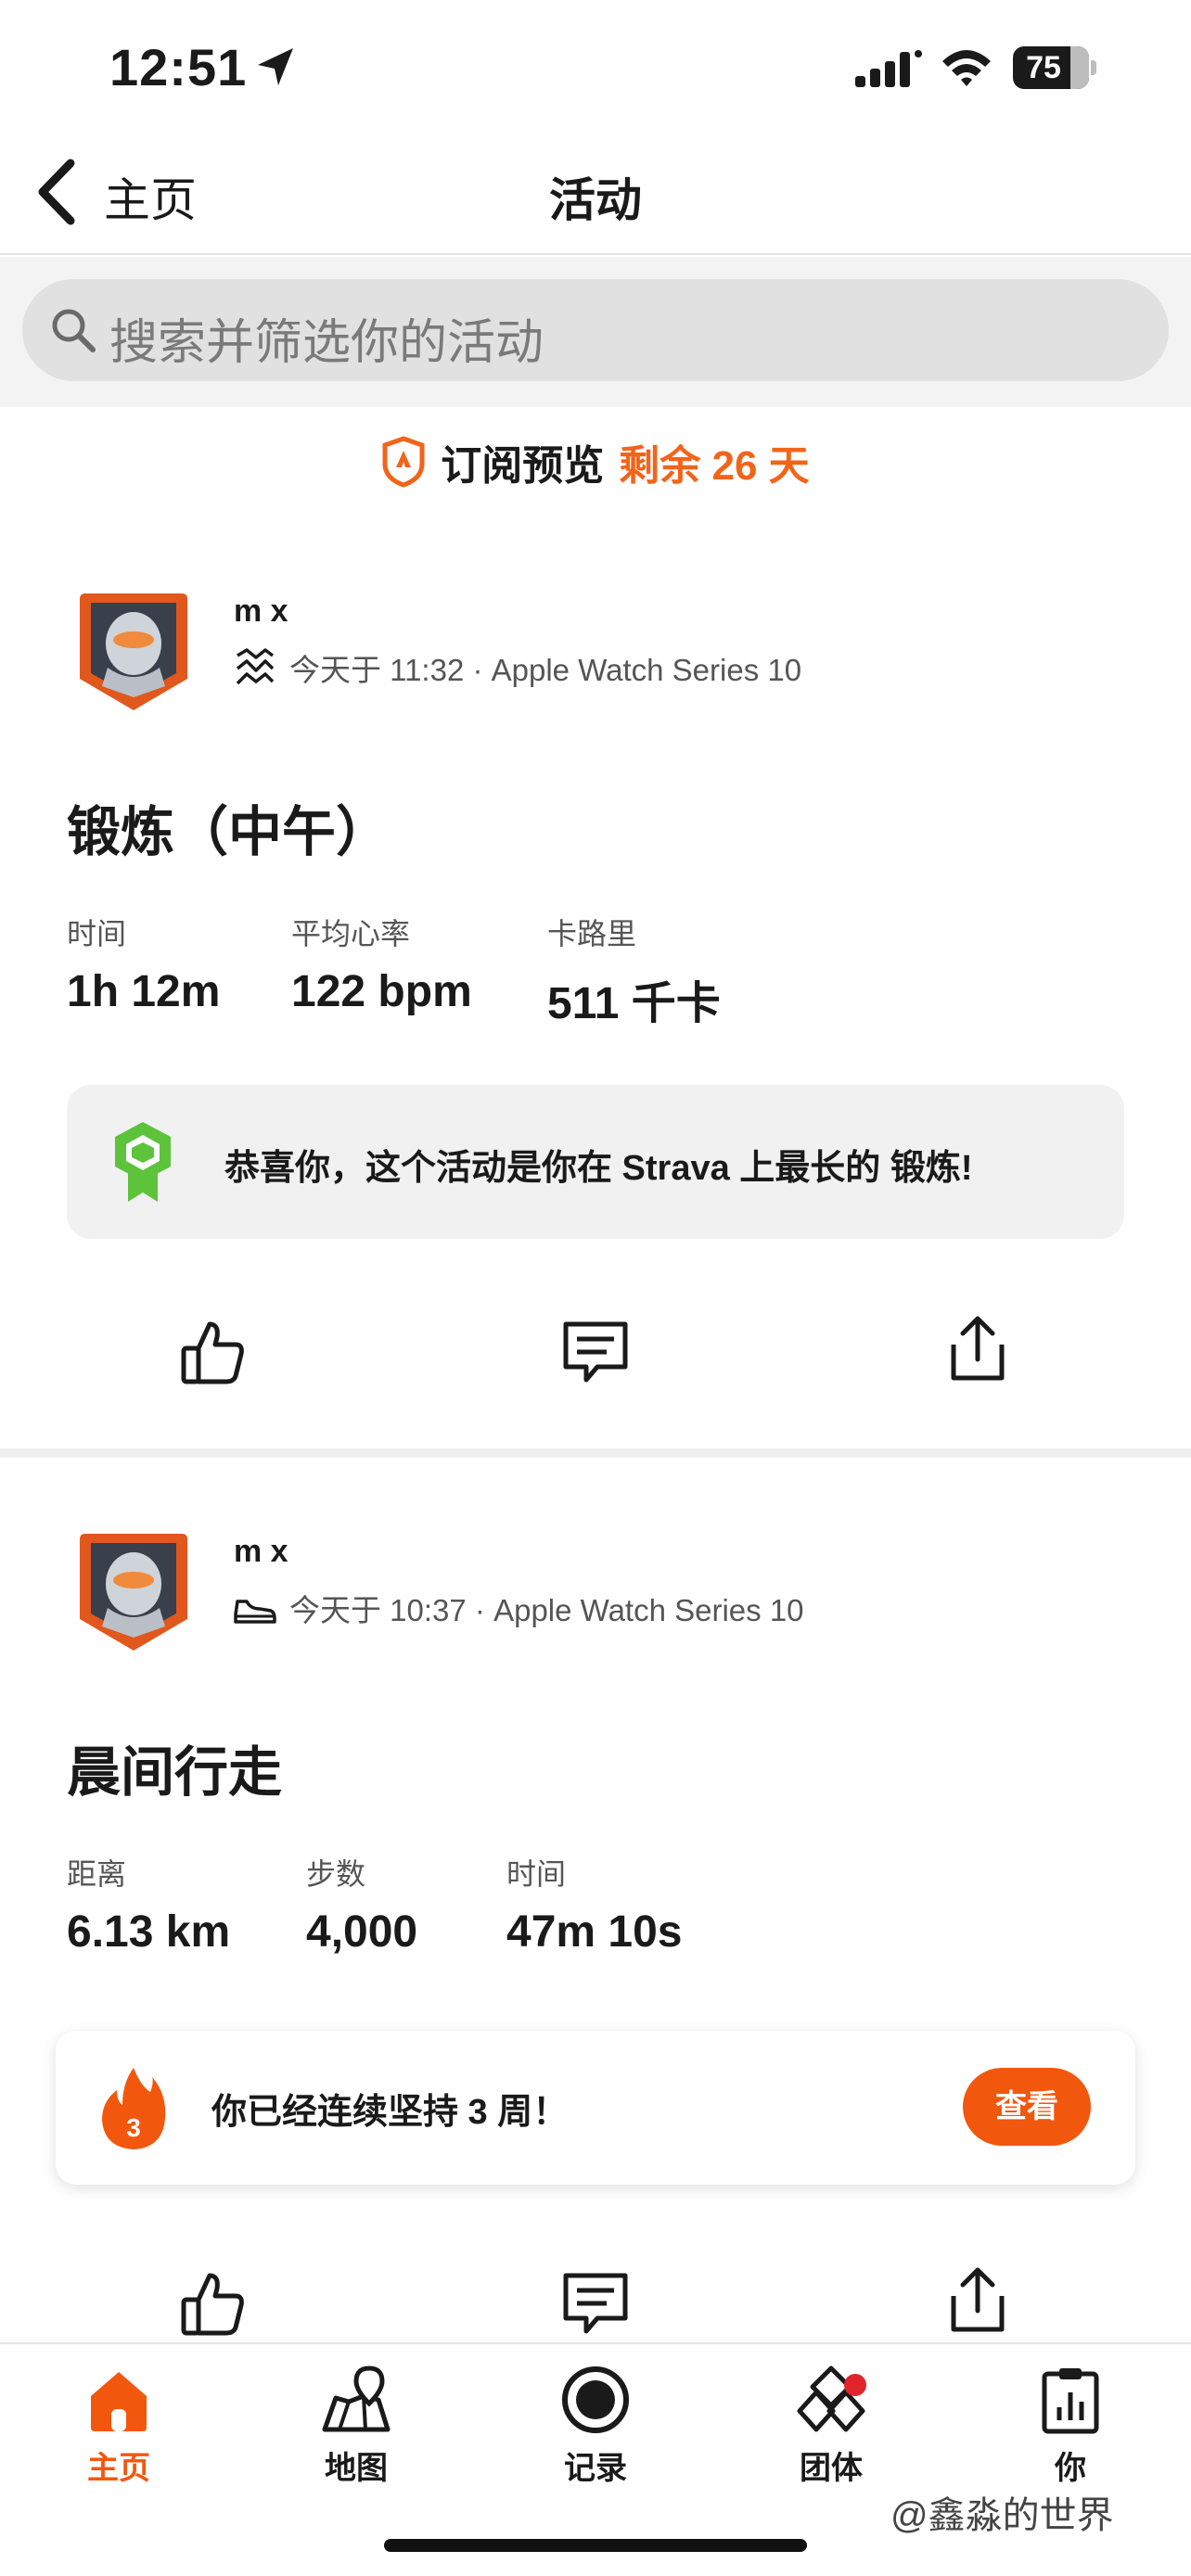  What do you see at coordinates (627, 1904) in the screenshot?
I see `stat-duration: 时间 47m 10s` at bounding box center [627, 1904].